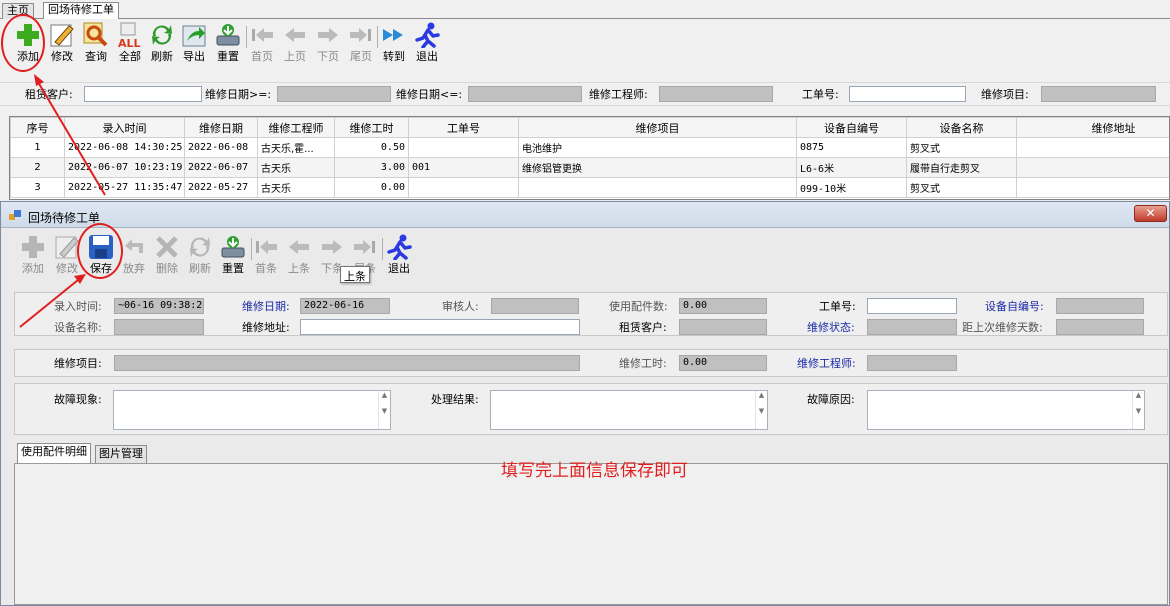 This screenshot has width=1170, height=606. I want to click on export-icon, so click(194, 35).